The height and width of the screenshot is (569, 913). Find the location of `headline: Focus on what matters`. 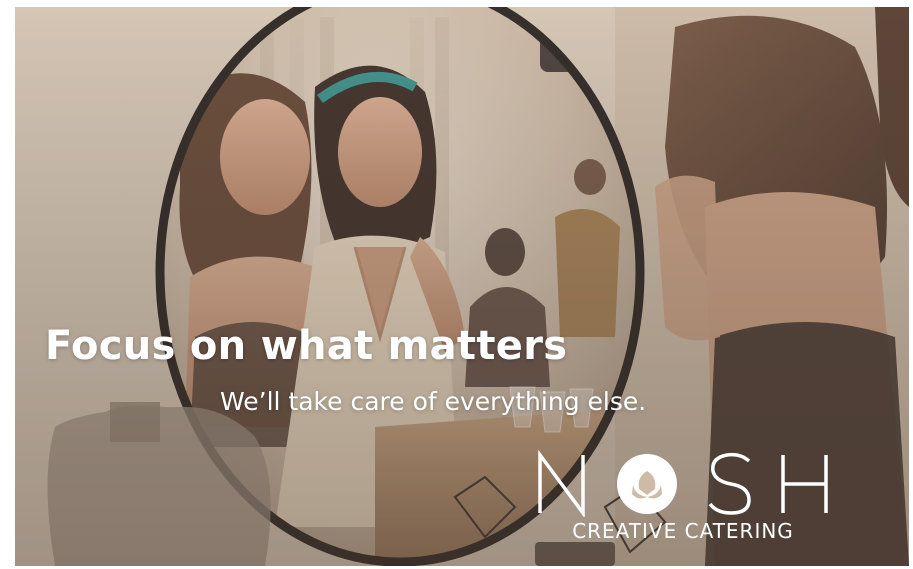

headline: Focus on what matters is located at coordinates (306, 346).